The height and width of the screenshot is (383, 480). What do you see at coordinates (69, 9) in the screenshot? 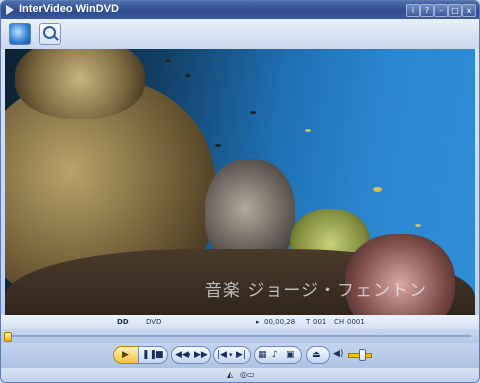
I see `window-title: InterVideo WinDVD` at bounding box center [69, 9].